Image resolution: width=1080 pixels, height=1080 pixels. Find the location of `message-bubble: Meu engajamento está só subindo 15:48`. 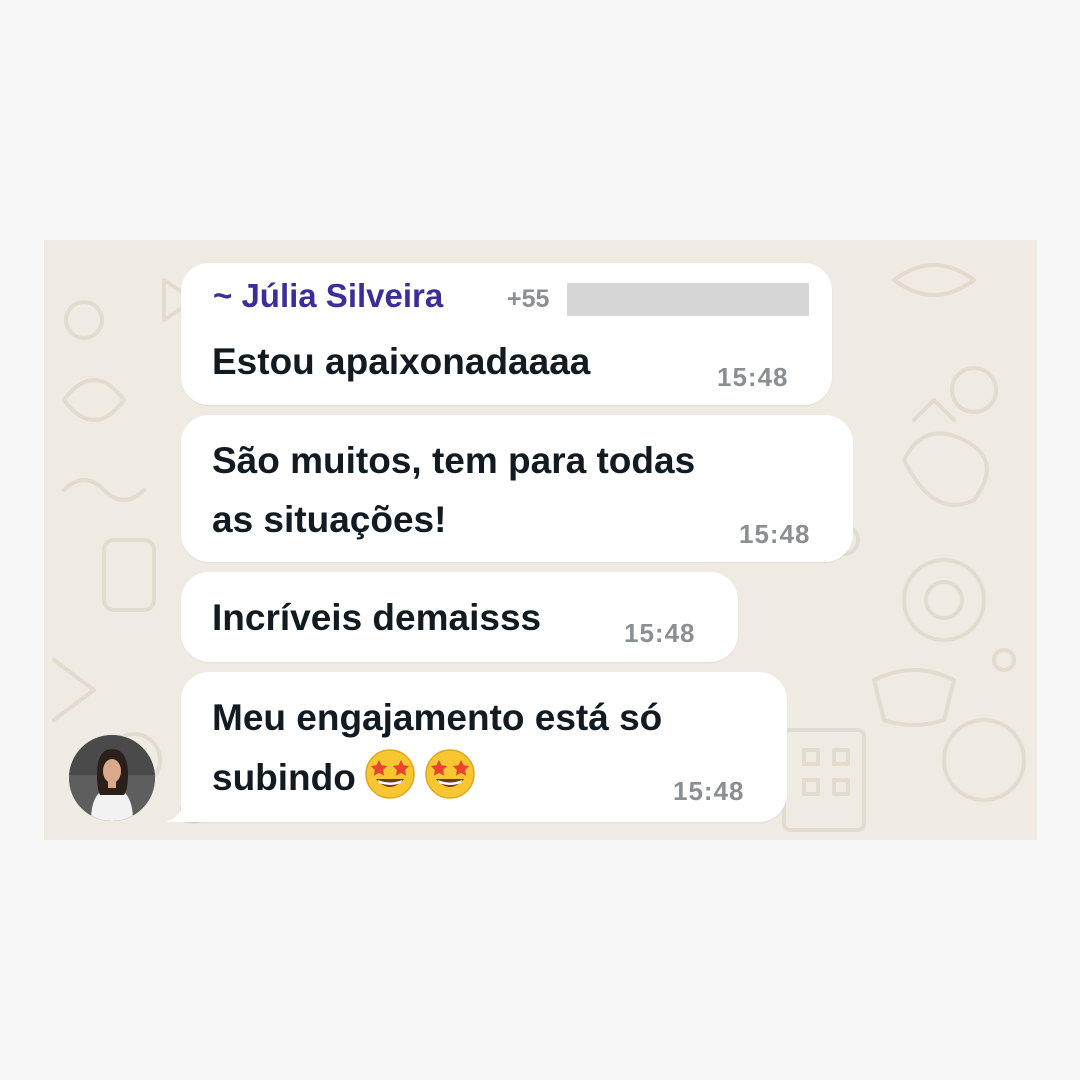

message-bubble: Meu engajamento está só subindo 15:48 is located at coordinates (484, 747).